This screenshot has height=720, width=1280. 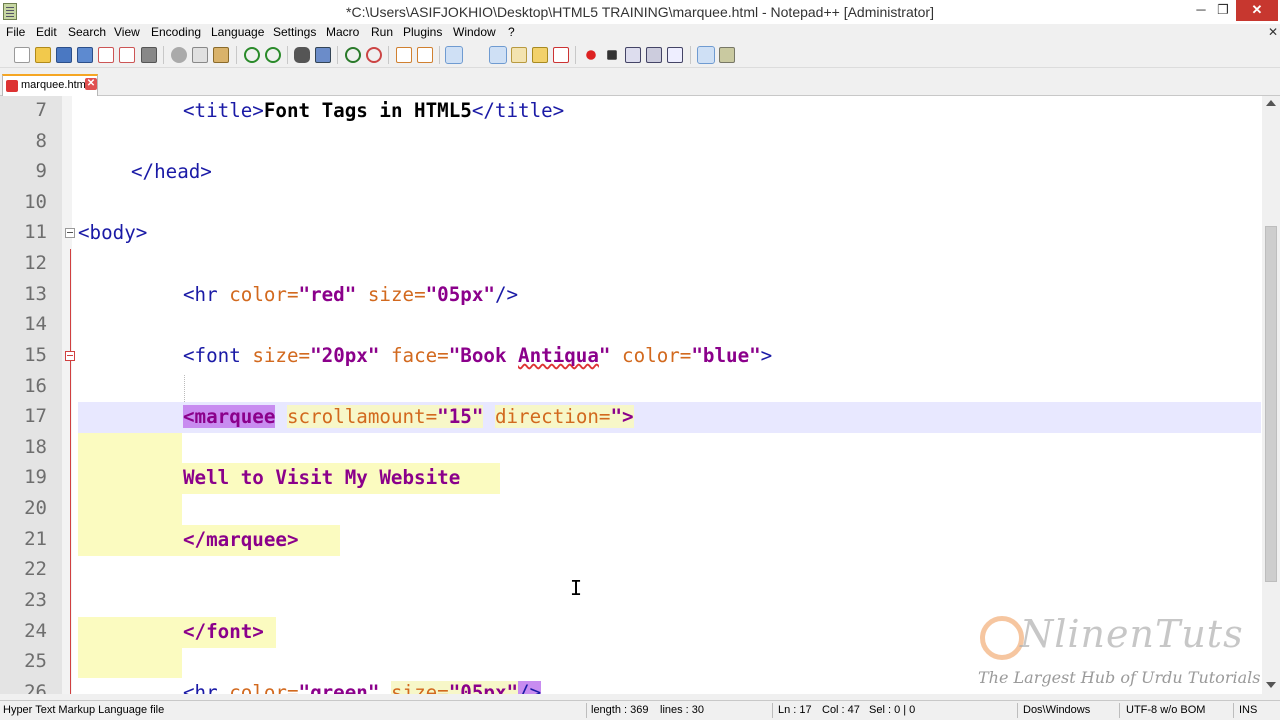 What do you see at coordinates (35, 661) in the screenshot?
I see `line-number: 25` at bounding box center [35, 661].